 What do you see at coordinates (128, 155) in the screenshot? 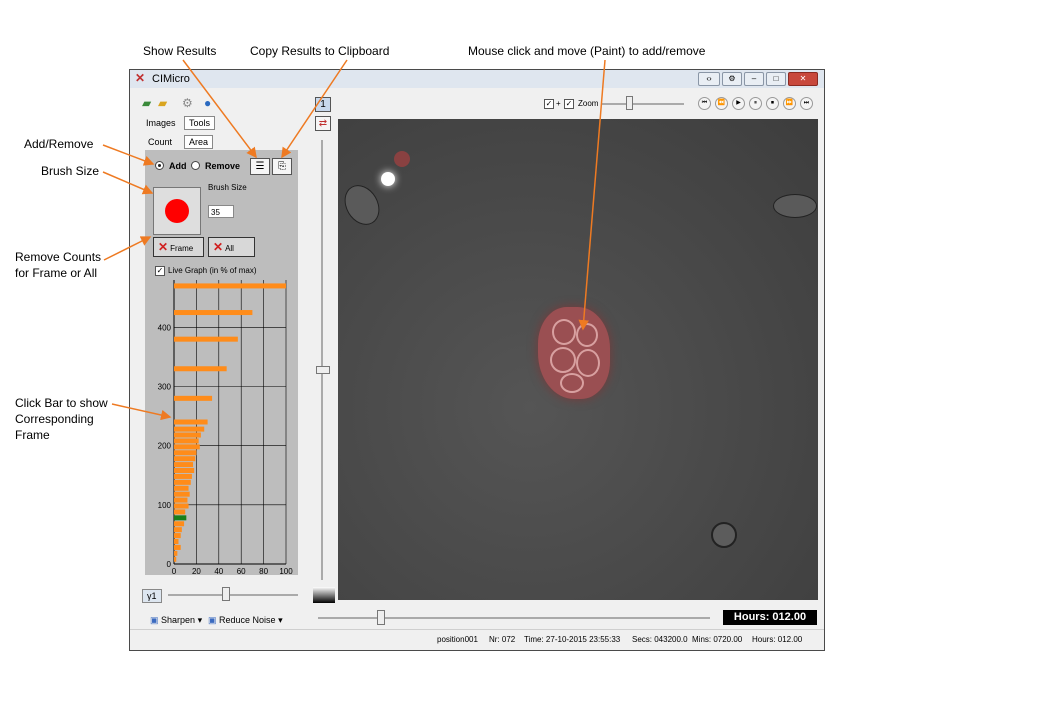
I see `arrow-add-remove` at bounding box center [128, 155].